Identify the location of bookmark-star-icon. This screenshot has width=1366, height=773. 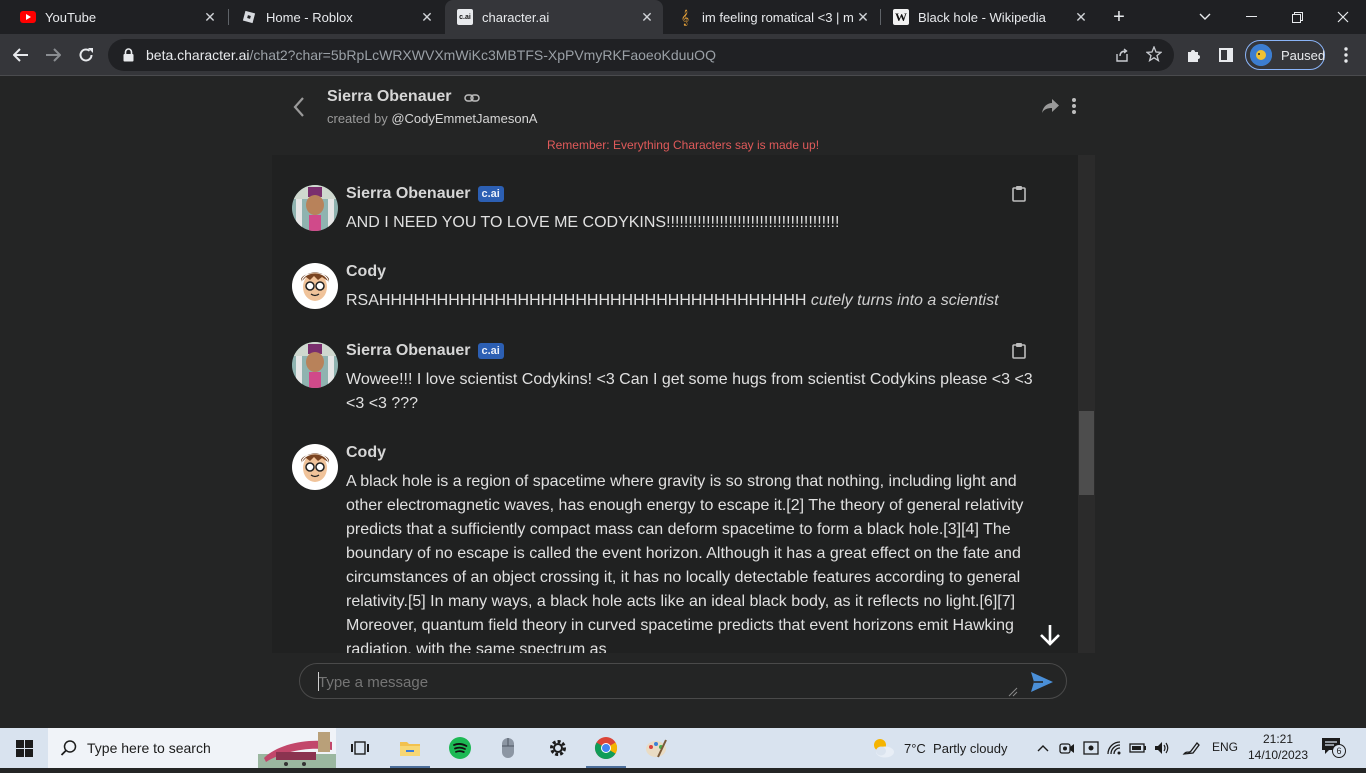
(1154, 54).